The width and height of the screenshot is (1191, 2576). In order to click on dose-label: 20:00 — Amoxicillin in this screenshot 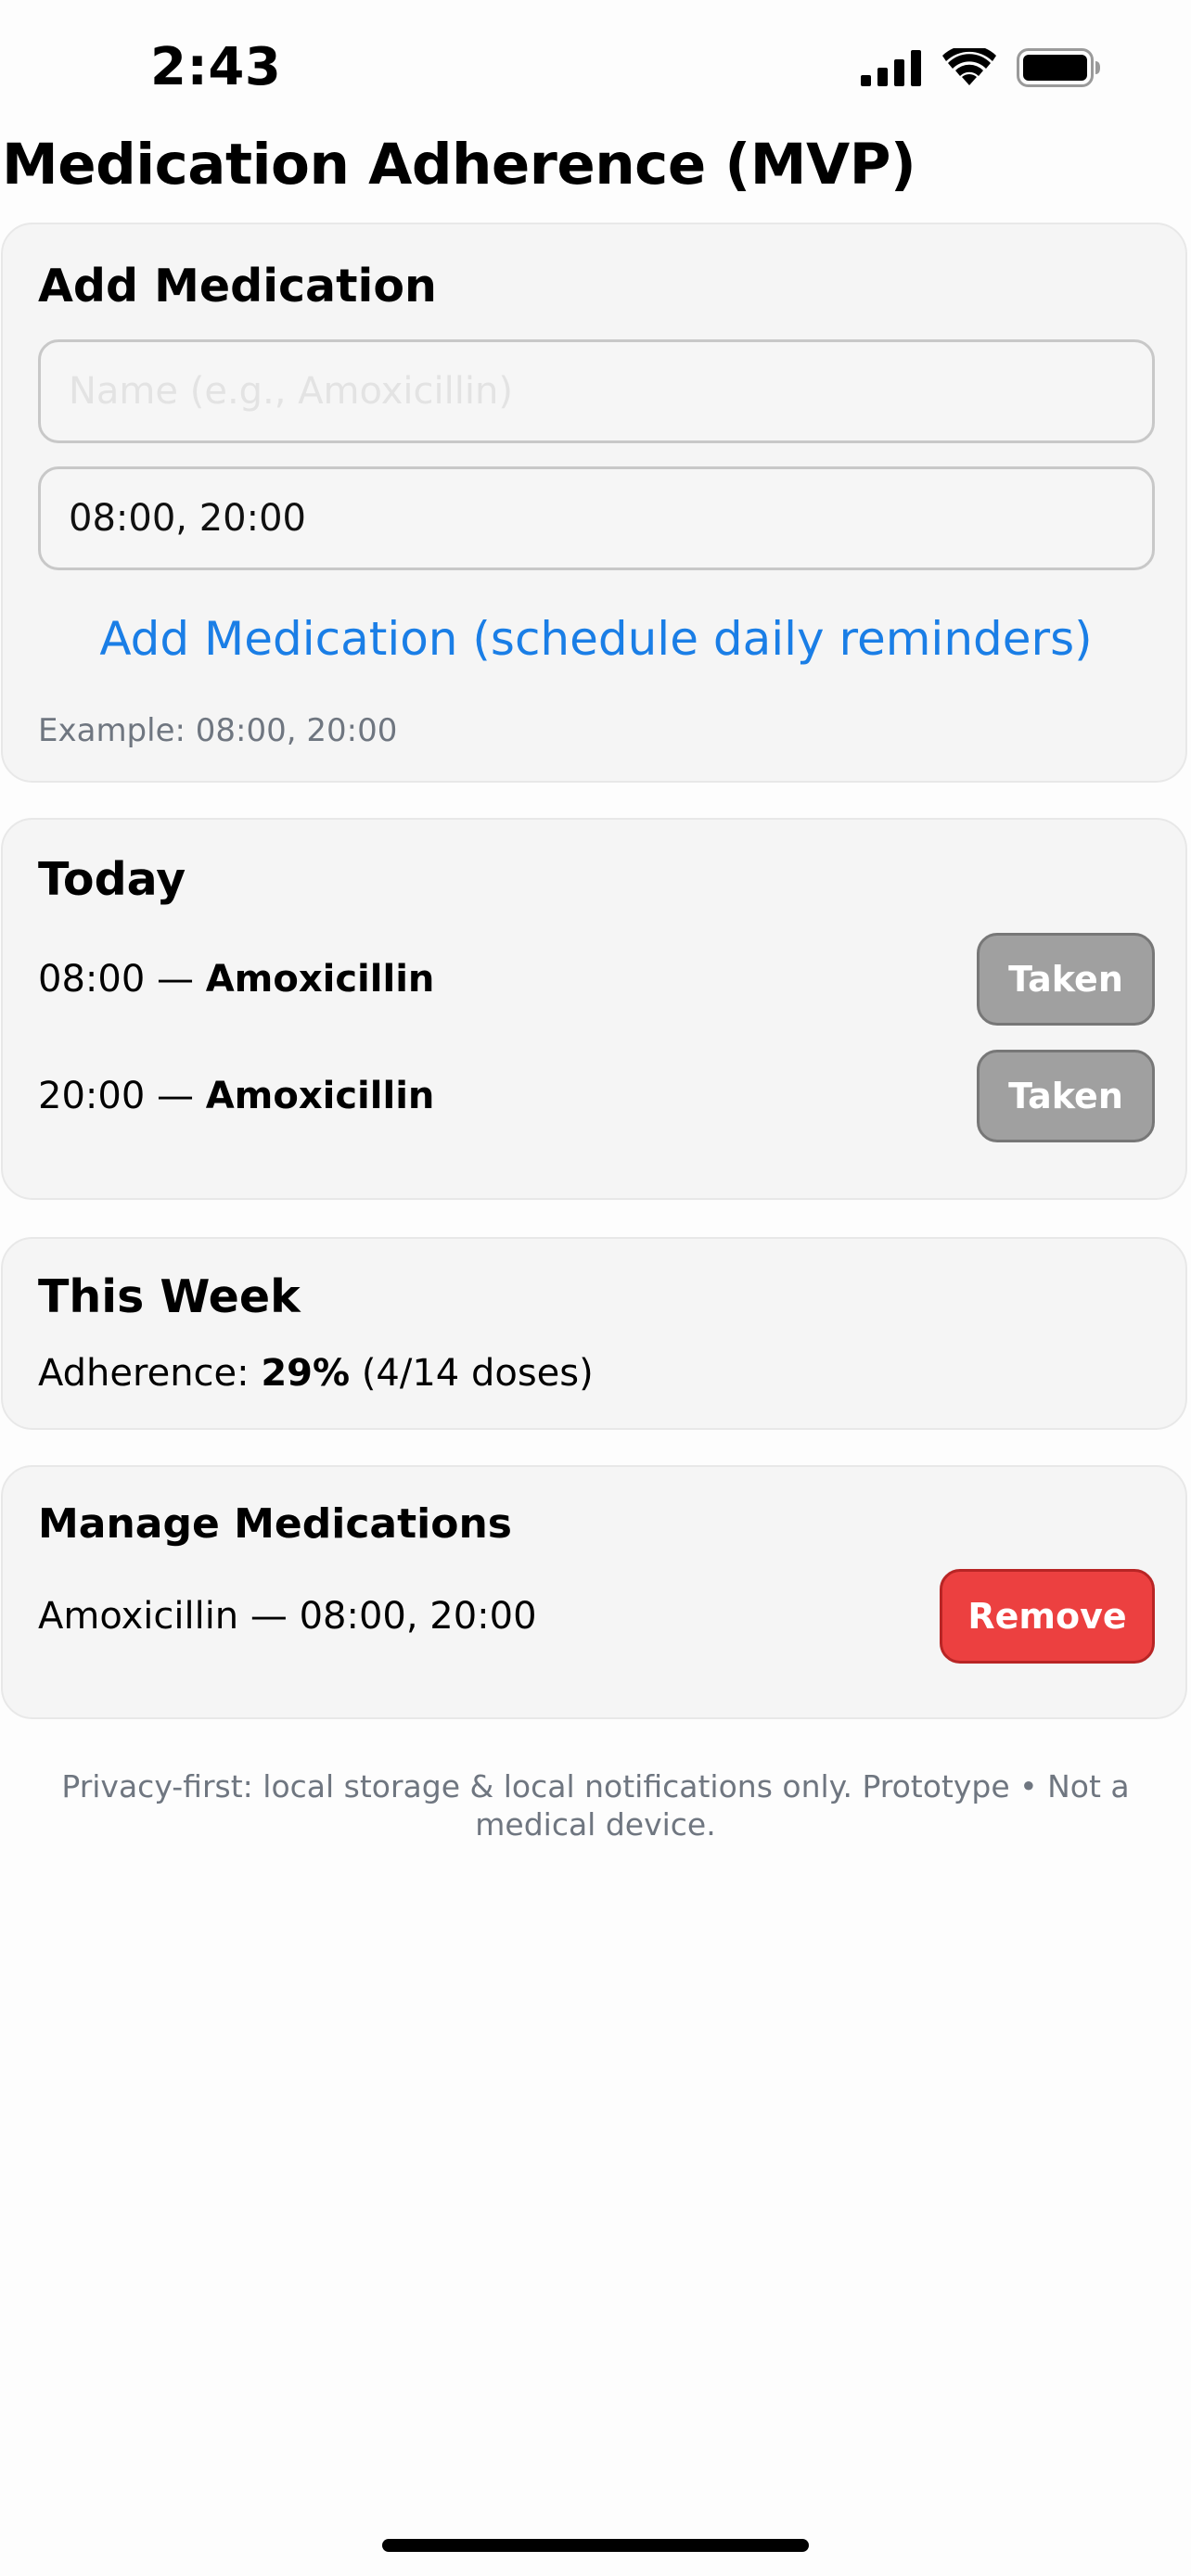, I will do `click(236, 1096)`.